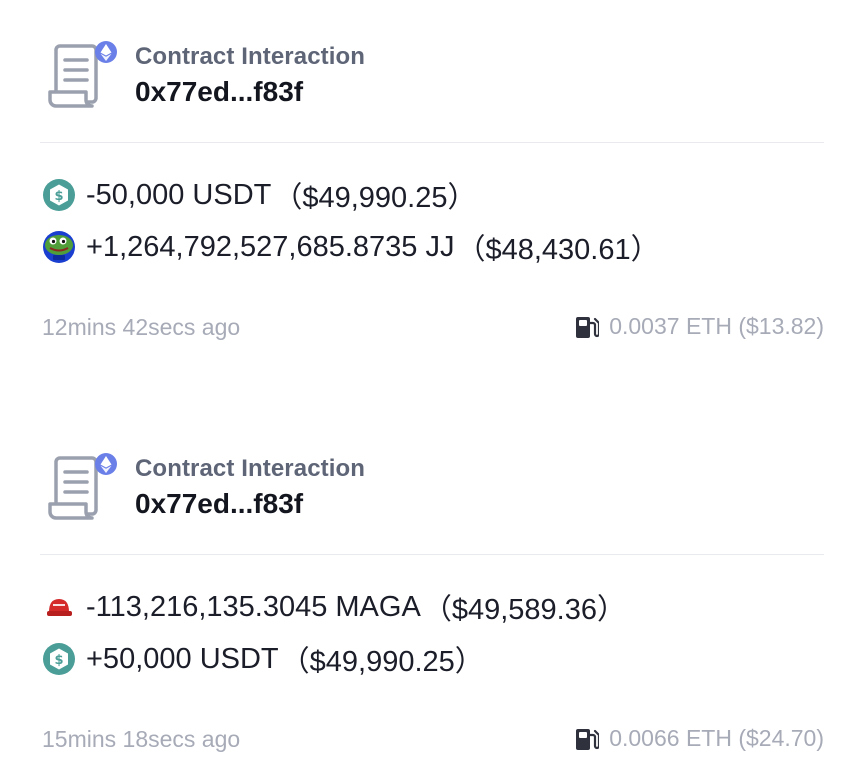  I want to click on gas-fee: 0.0037 ETH ($13.82), so click(699, 326).